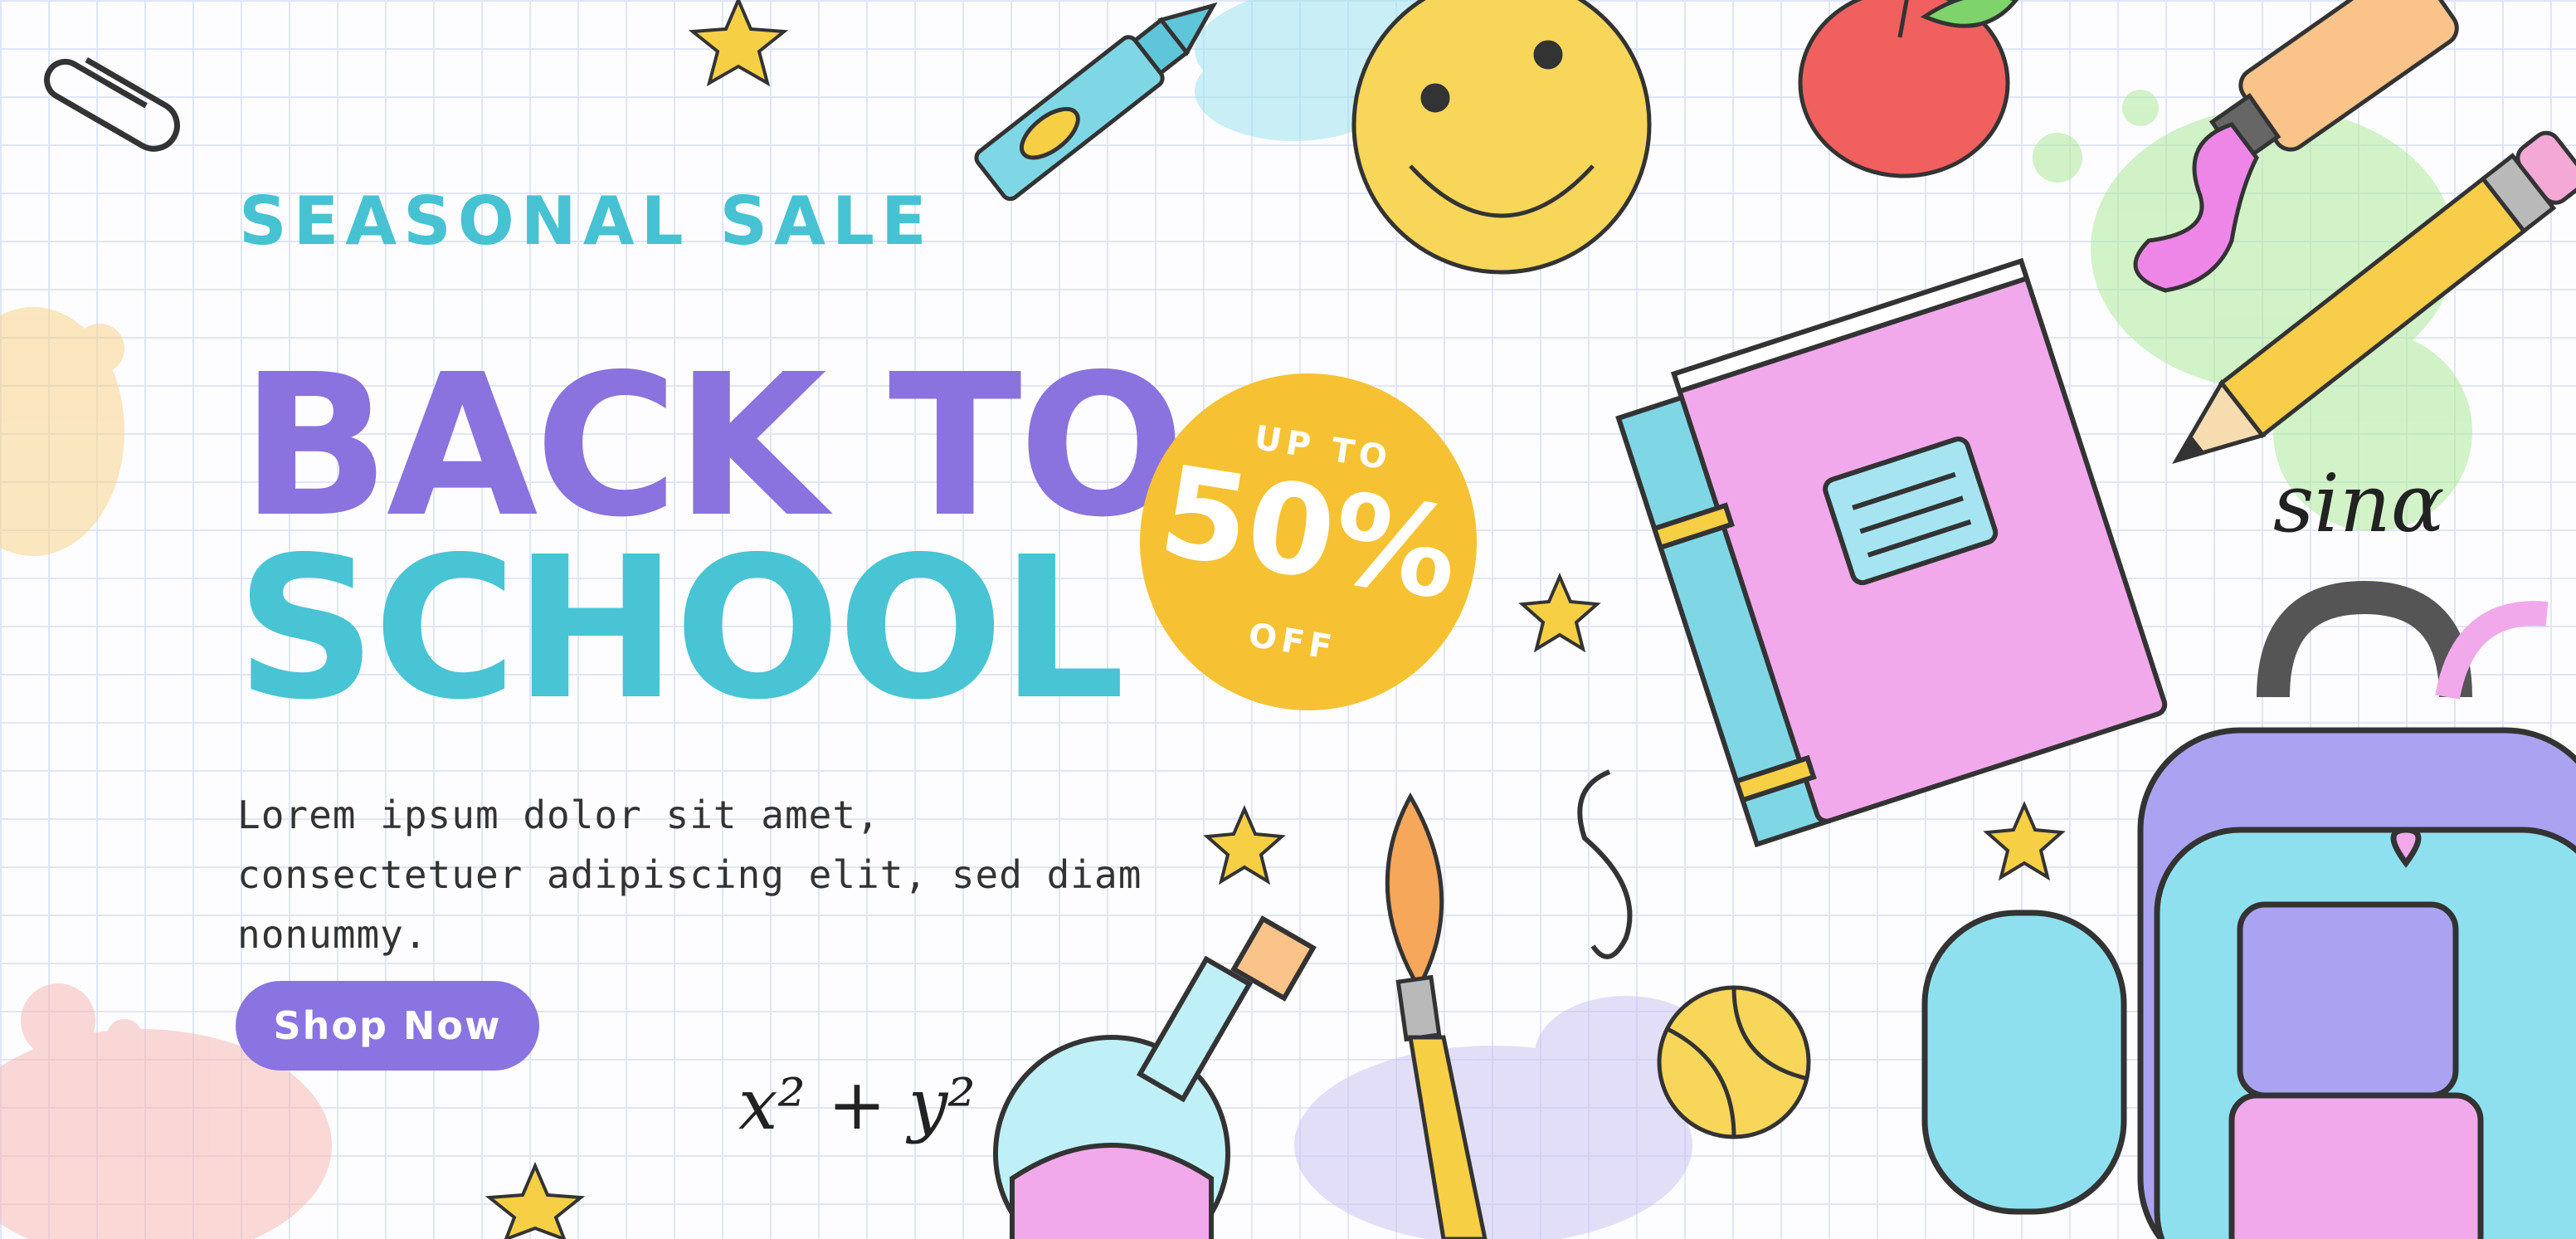  What do you see at coordinates (1891, 552) in the screenshot?
I see `book-icon` at bounding box center [1891, 552].